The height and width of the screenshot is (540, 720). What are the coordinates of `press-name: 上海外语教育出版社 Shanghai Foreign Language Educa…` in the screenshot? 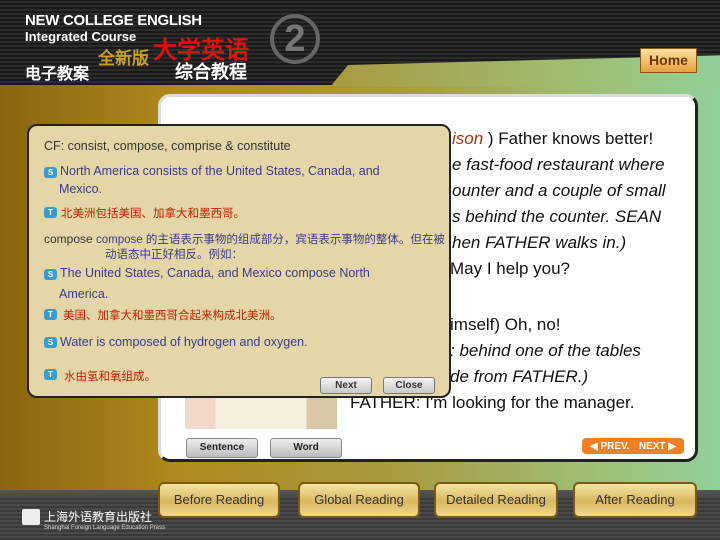 It's located at (105, 520).